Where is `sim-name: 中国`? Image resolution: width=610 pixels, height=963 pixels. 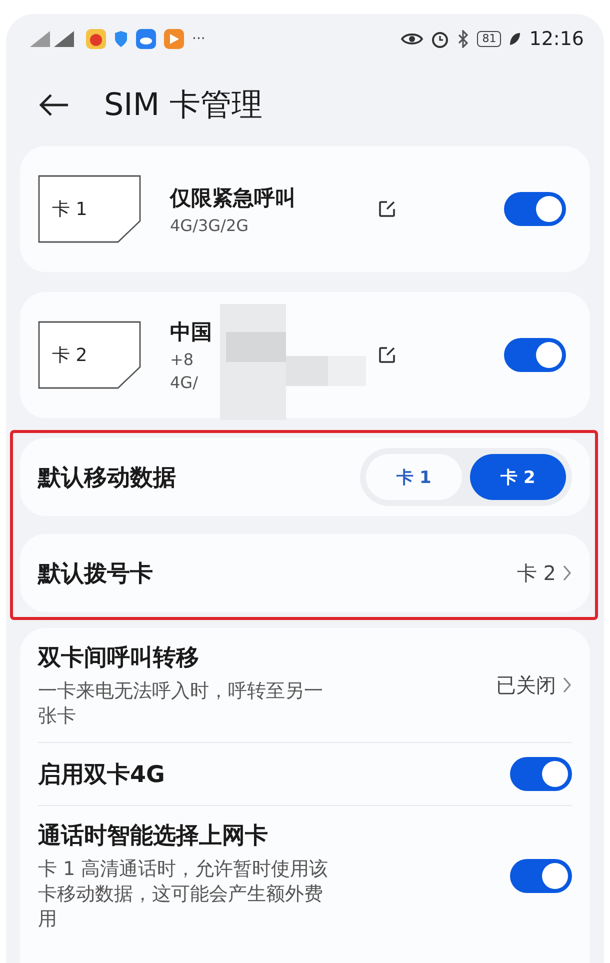
sim-name: 中国 is located at coordinates (191, 332).